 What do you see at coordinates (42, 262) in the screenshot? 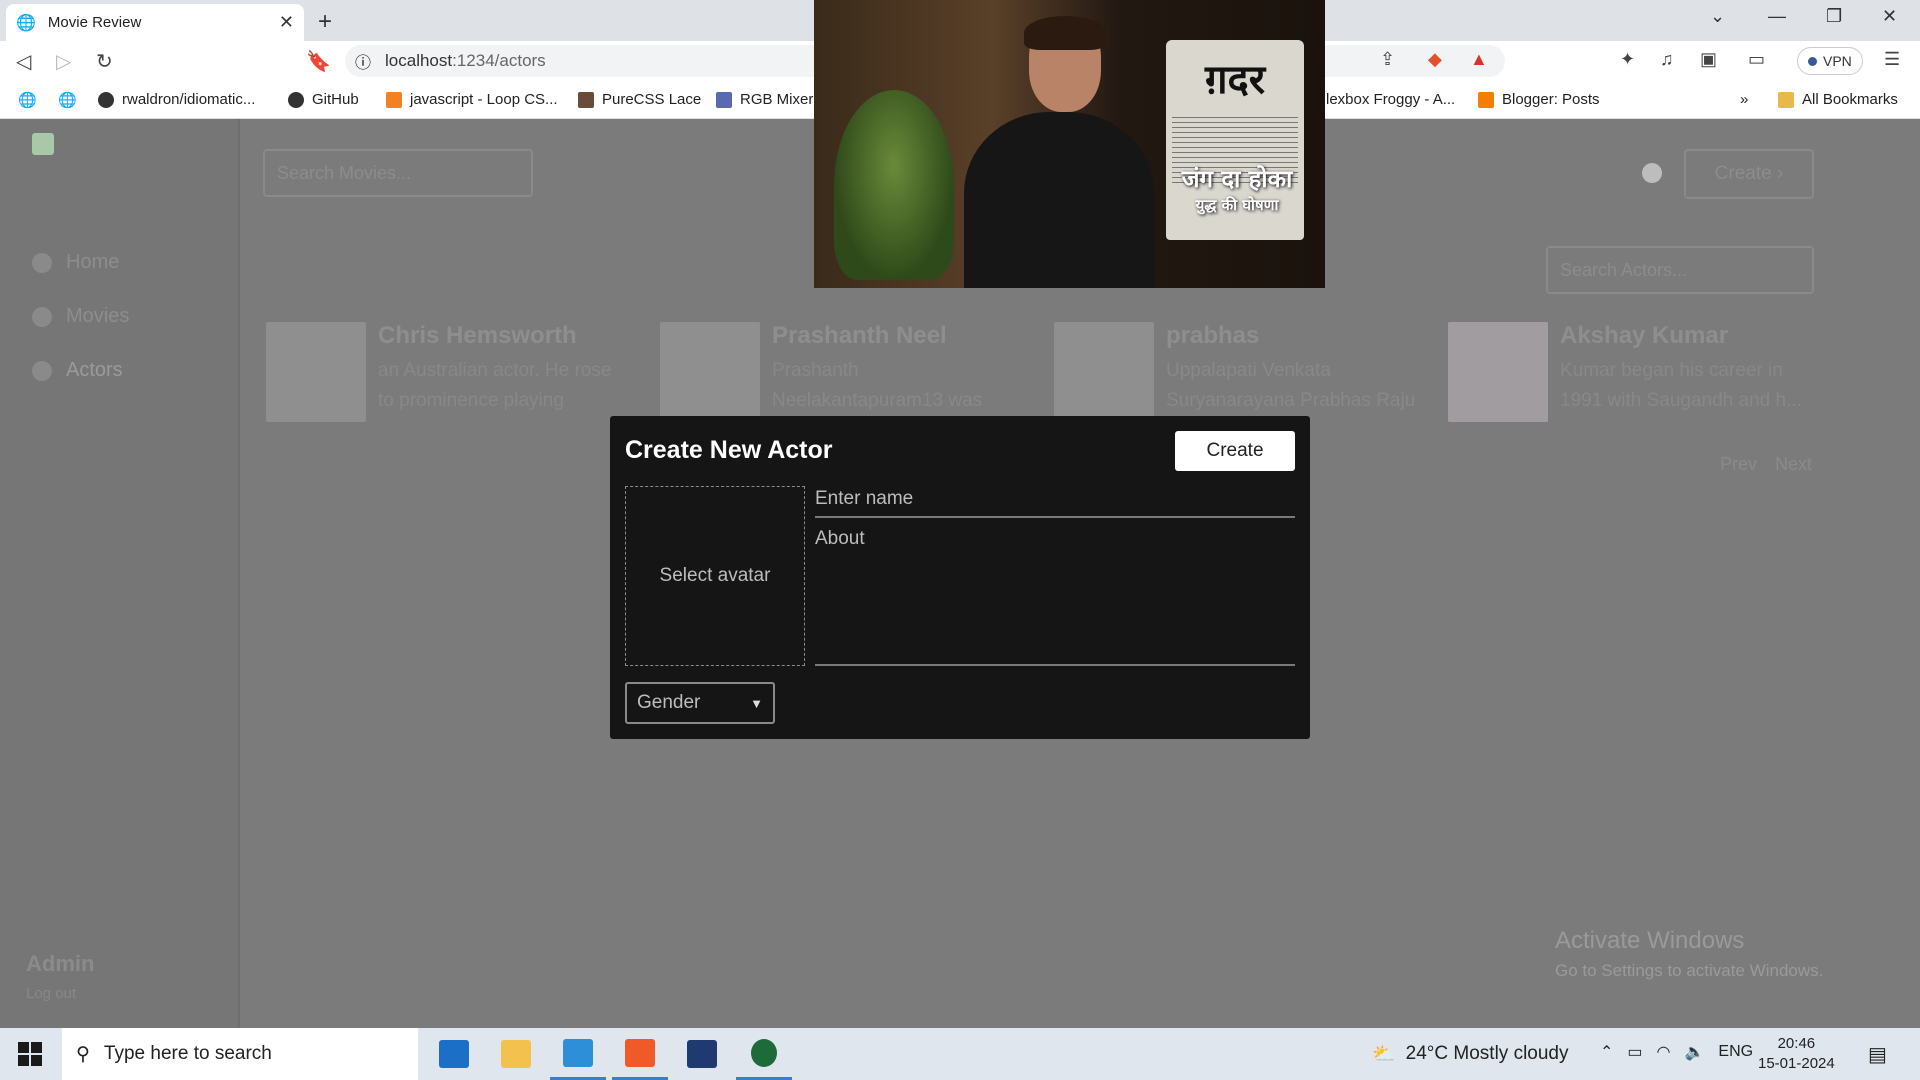
I see `home-icon` at bounding box center [42, 262].